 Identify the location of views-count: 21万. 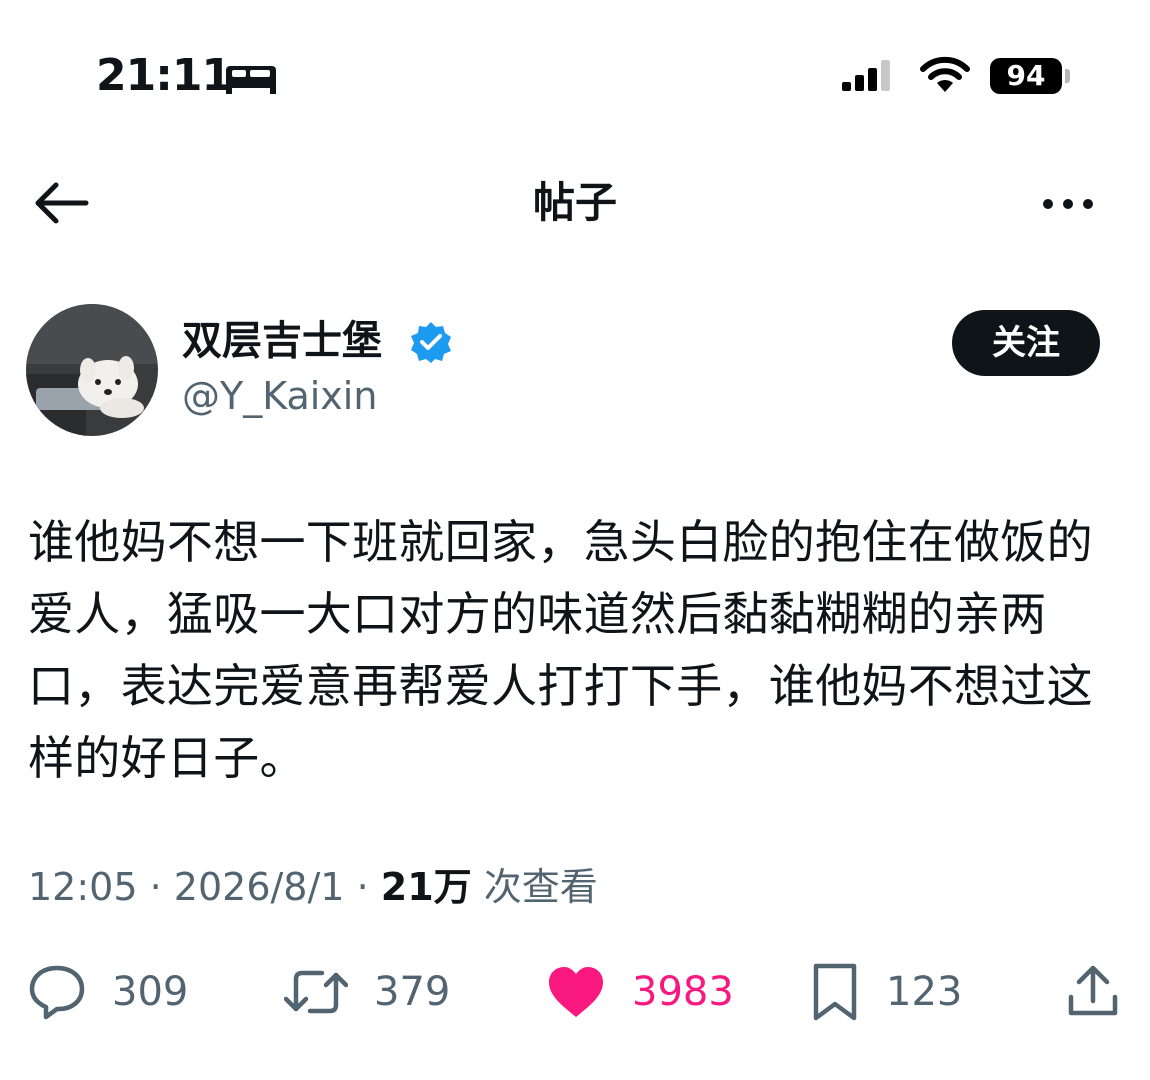
(426, 887).